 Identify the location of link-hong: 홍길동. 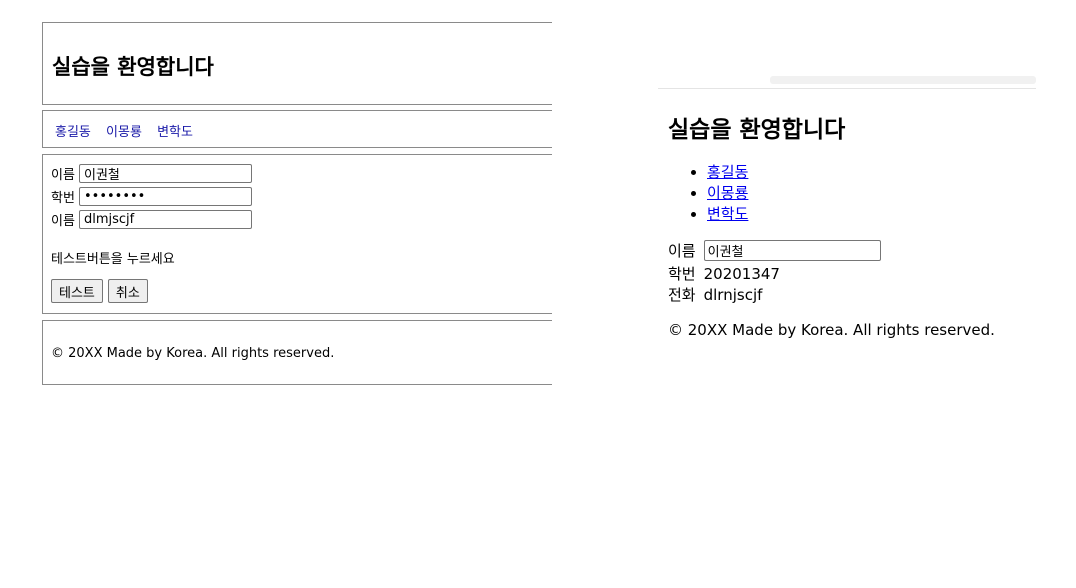
(727, 172).